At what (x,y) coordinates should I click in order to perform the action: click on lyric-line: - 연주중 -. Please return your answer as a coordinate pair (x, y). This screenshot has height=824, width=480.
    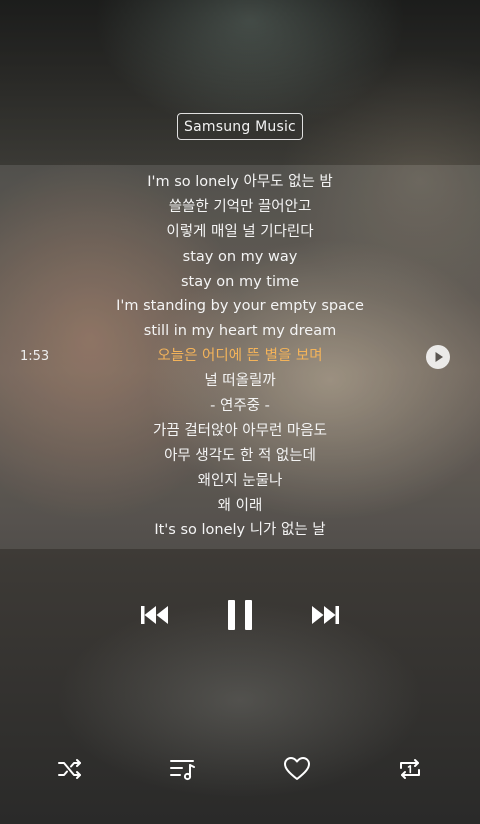
    Looking at the image, I should click on (240, 406).